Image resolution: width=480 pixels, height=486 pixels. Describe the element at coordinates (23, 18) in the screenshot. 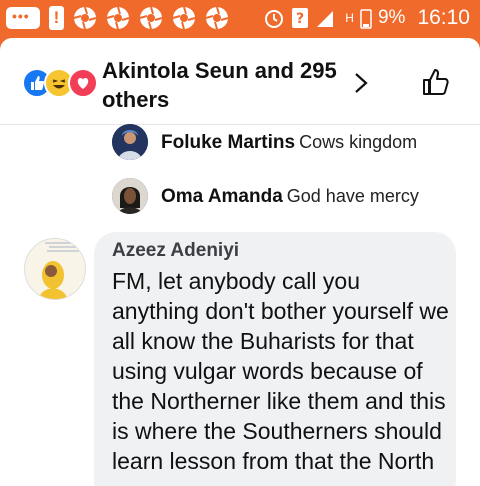

I see `message-icon` at that location.